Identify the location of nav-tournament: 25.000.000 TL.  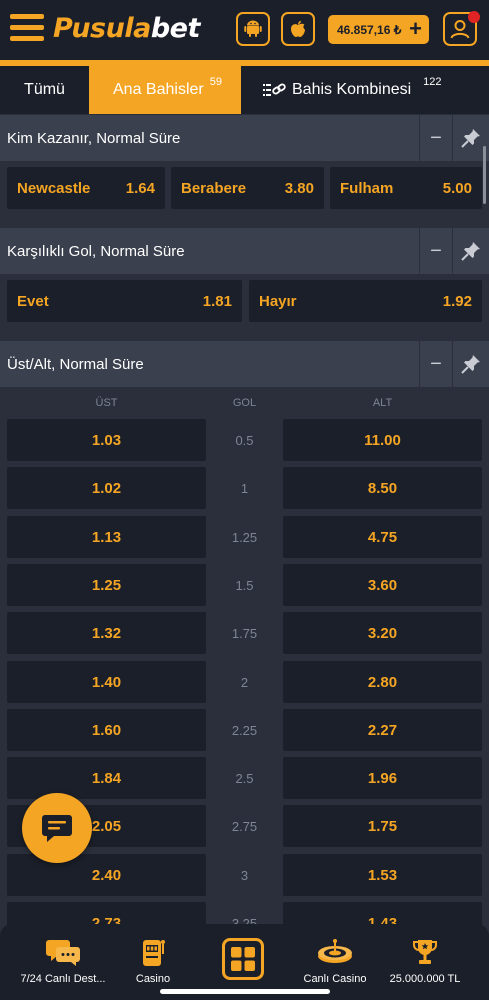
(425, 962).